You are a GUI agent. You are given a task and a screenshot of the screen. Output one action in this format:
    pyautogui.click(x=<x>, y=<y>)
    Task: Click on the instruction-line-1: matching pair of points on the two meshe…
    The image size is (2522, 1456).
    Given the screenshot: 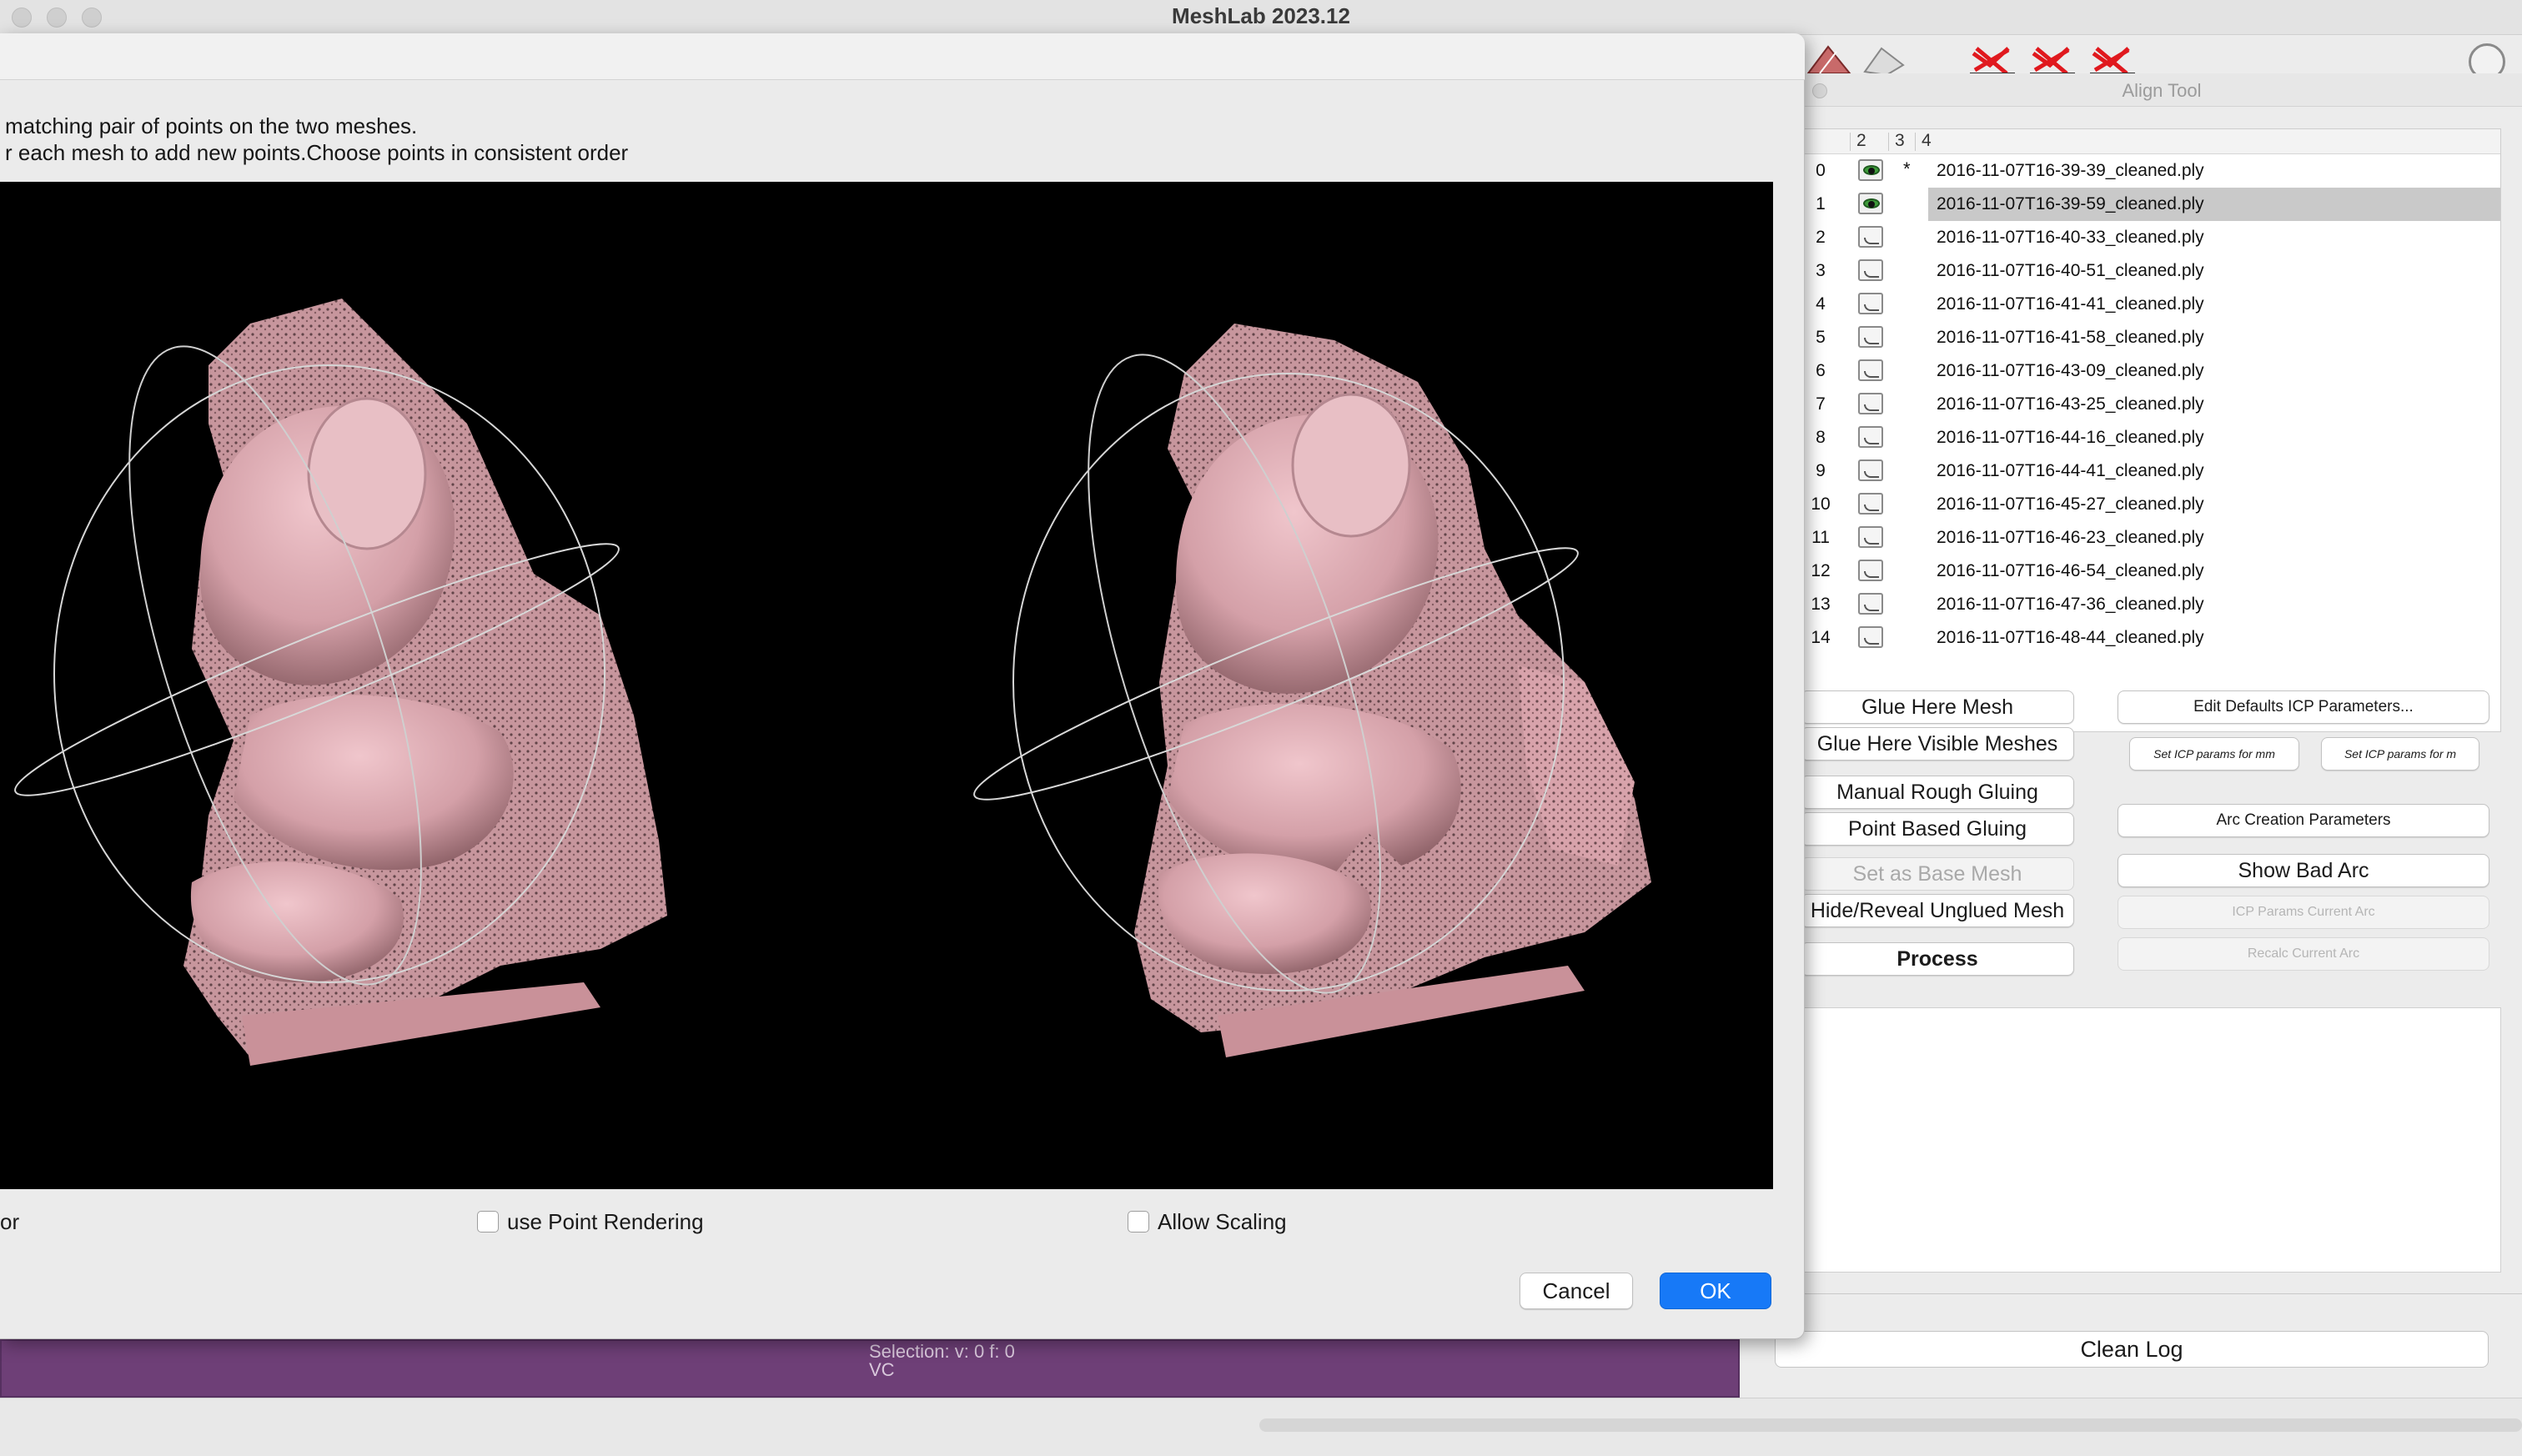 What is the action you would take?
    pyautogui.click(x=211, y=125)
    